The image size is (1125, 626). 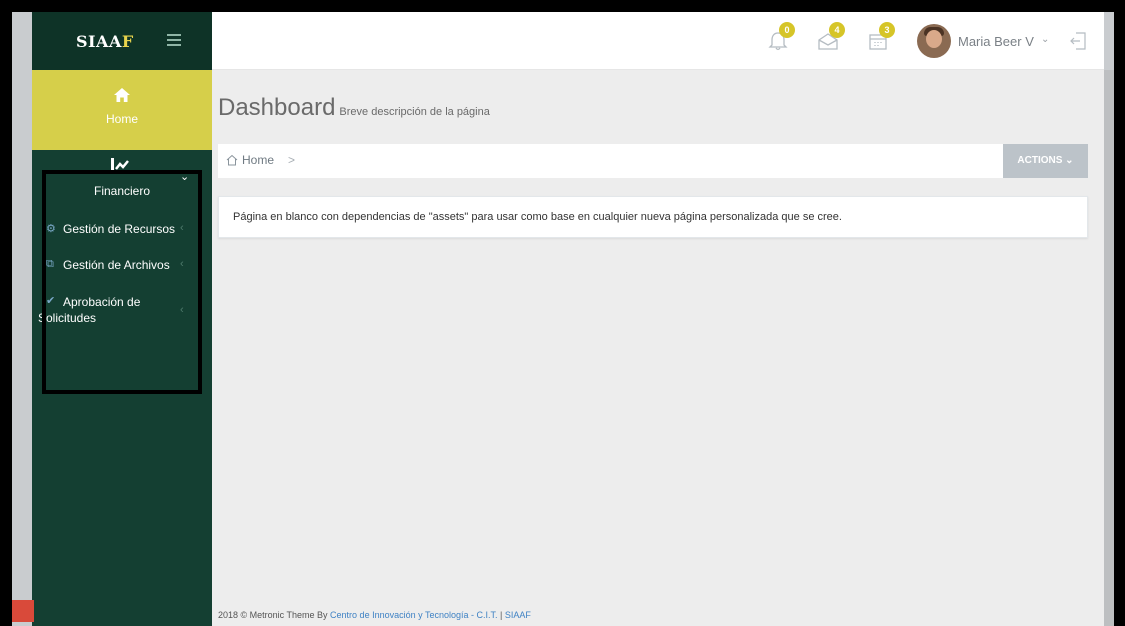 What do you see at coordinates (174, 40) in the screenshot?
I see `menu-toggle-icon` at bounding box center [174, 40].